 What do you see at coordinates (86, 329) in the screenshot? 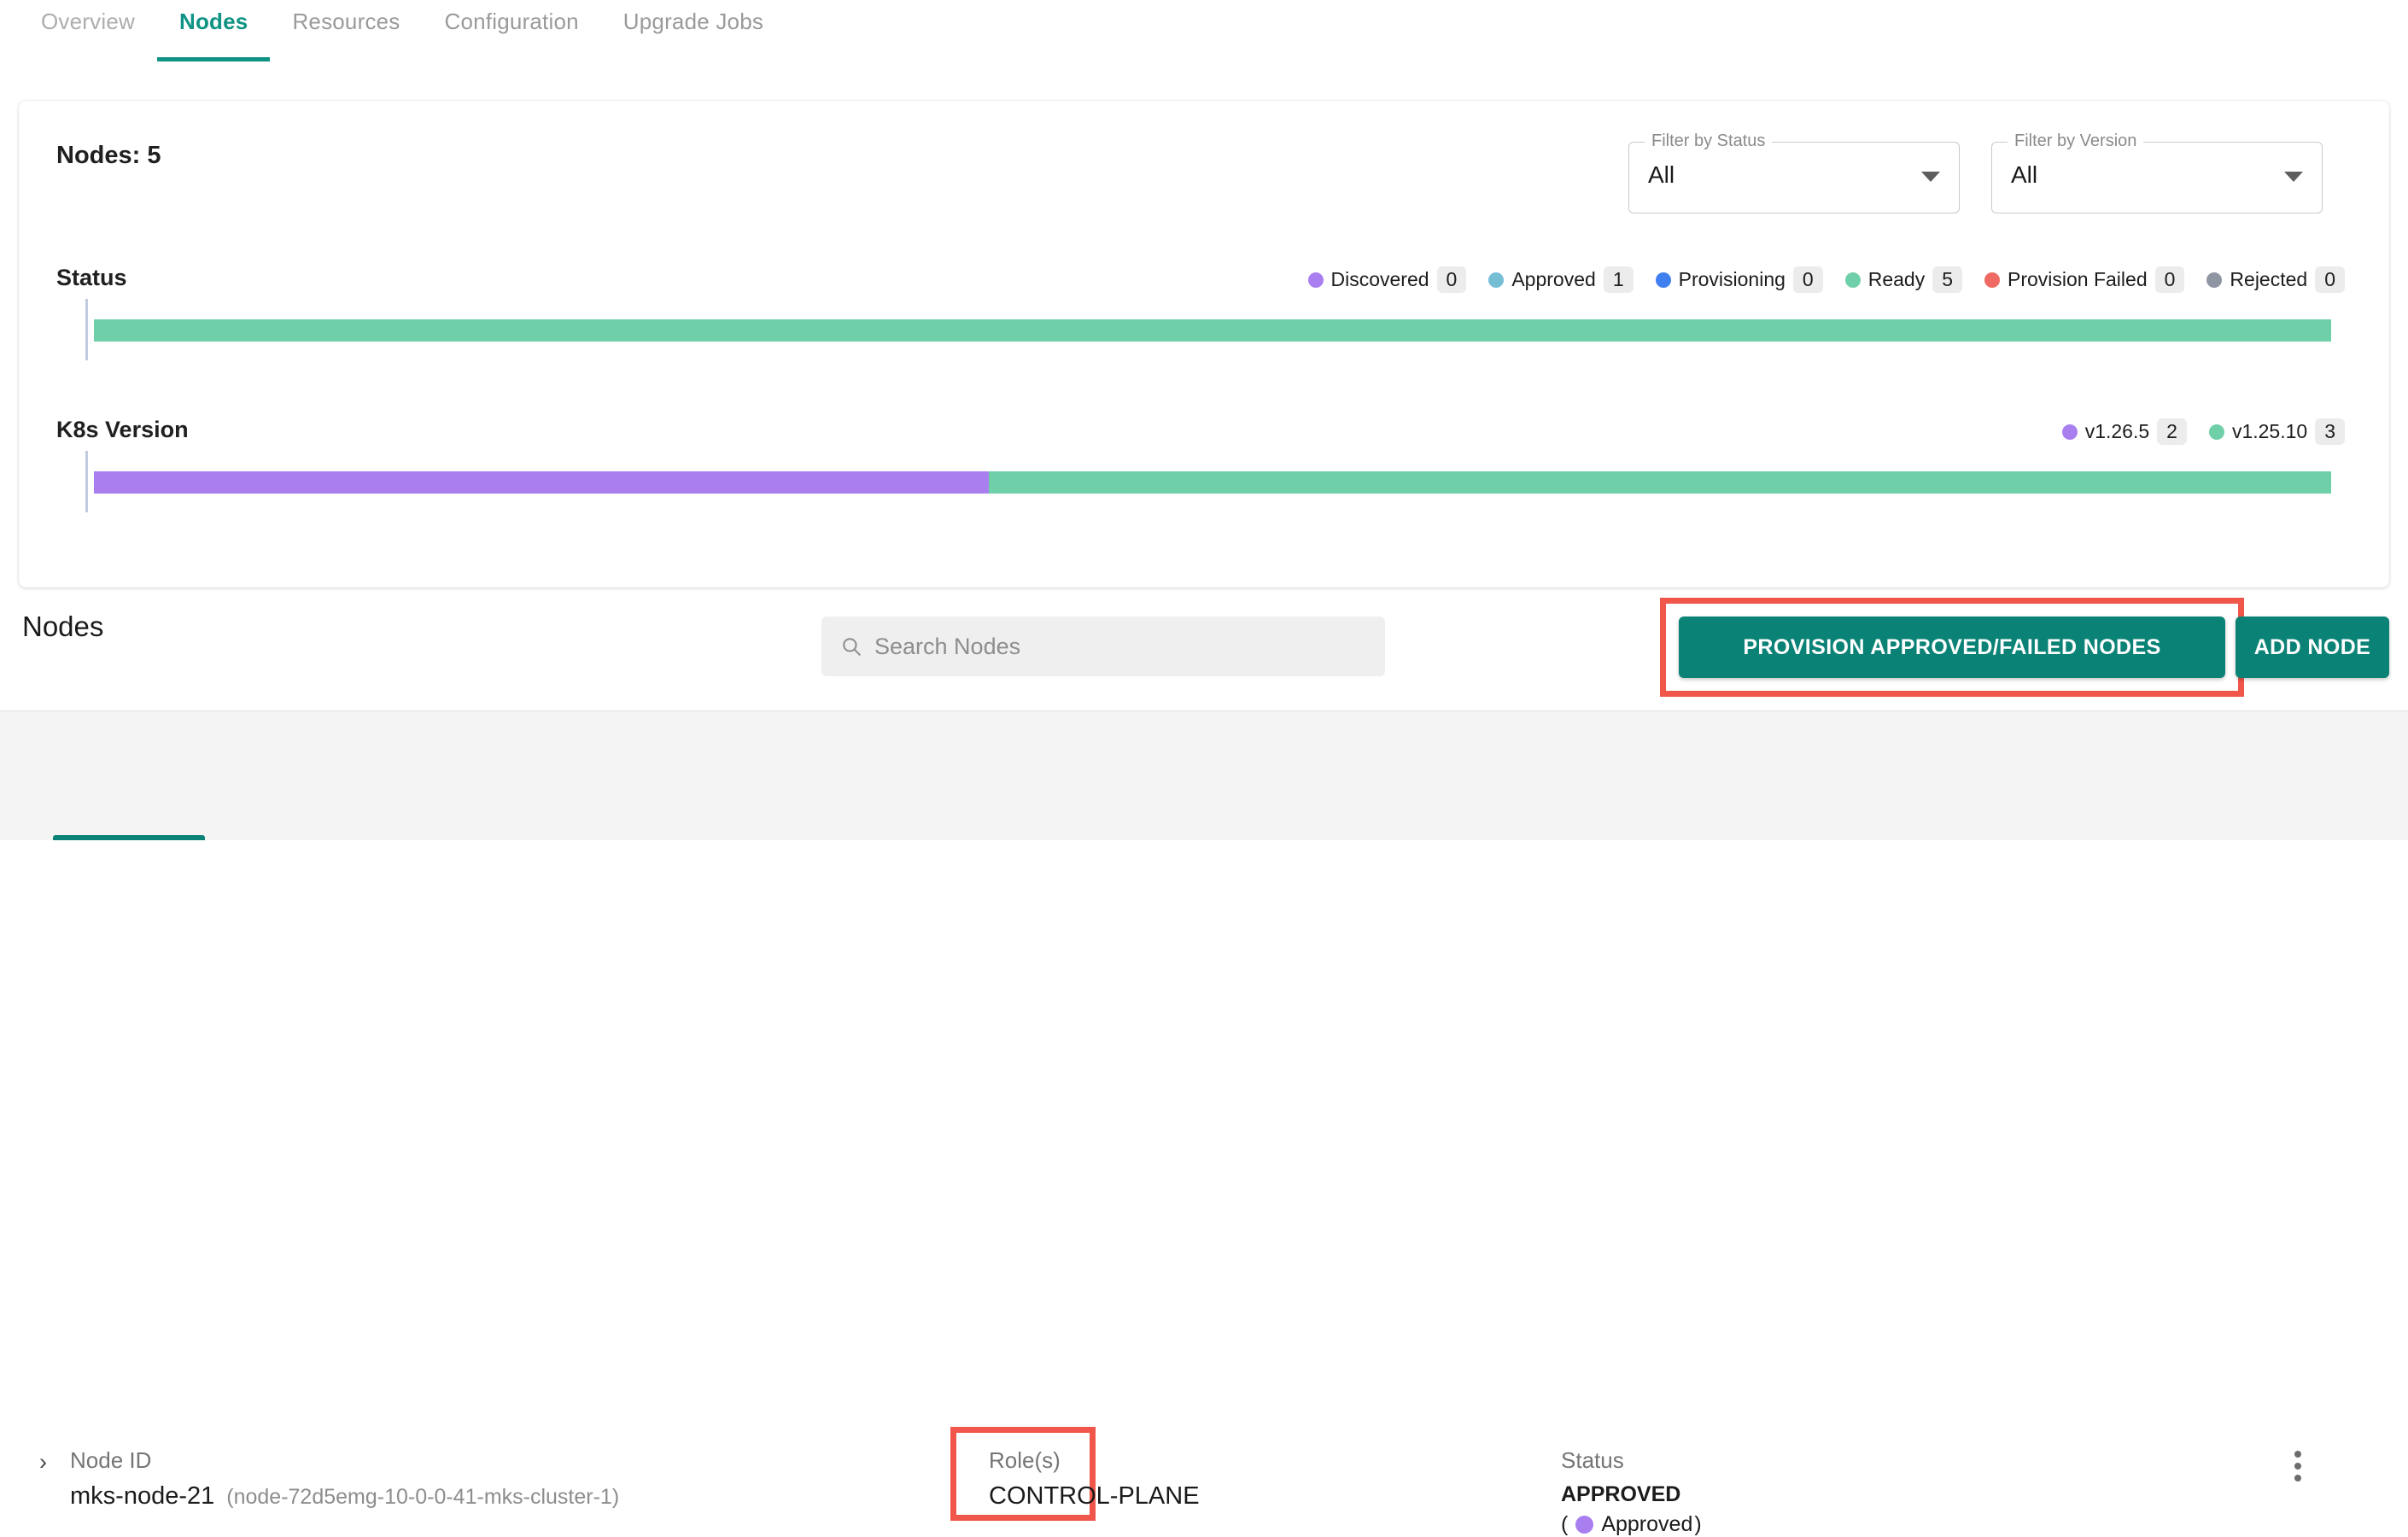
I see `status-chart-axis` at bounding box center [86, 329].